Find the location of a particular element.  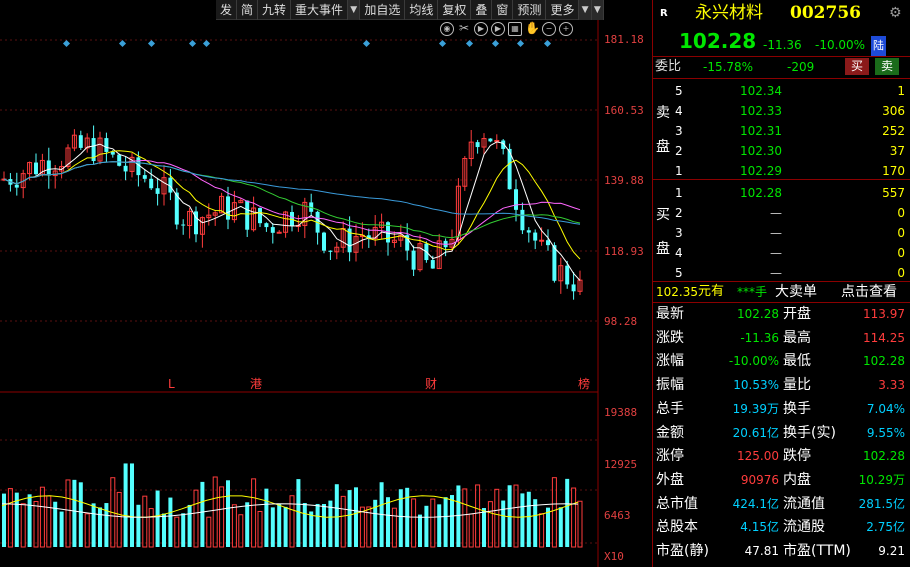

stat-key: 振幅 is located at coordinates (670, 385).